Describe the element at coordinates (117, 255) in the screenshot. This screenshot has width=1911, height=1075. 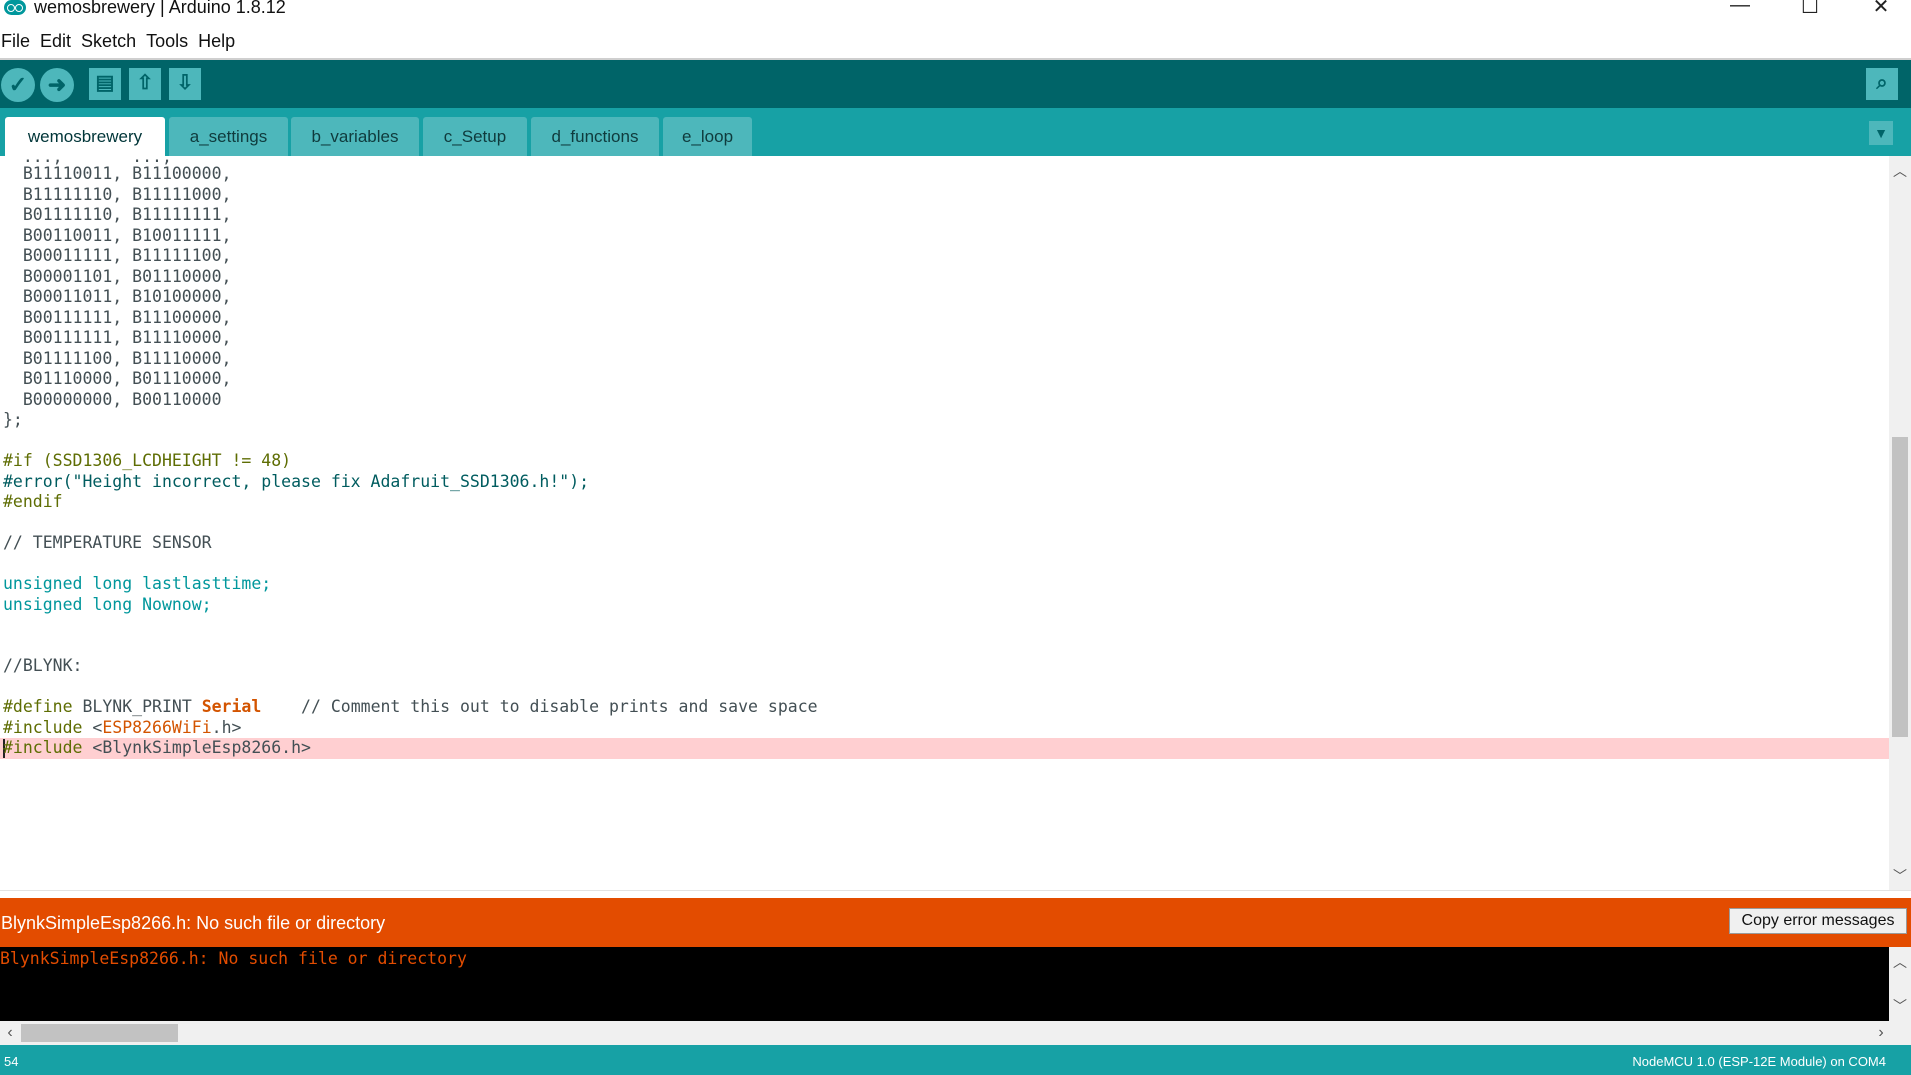
I see `code-line: B00011111, B11111100,` at that location.